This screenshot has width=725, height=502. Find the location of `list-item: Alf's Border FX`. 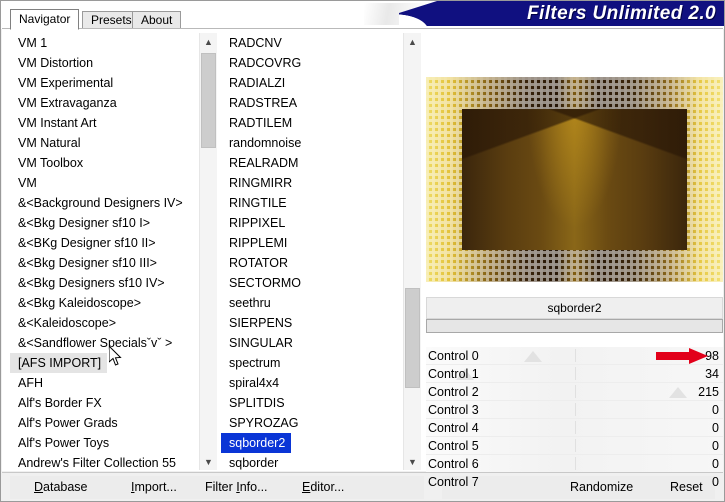

list-item: Alf's Border FX is located at coordinates (104, 403).